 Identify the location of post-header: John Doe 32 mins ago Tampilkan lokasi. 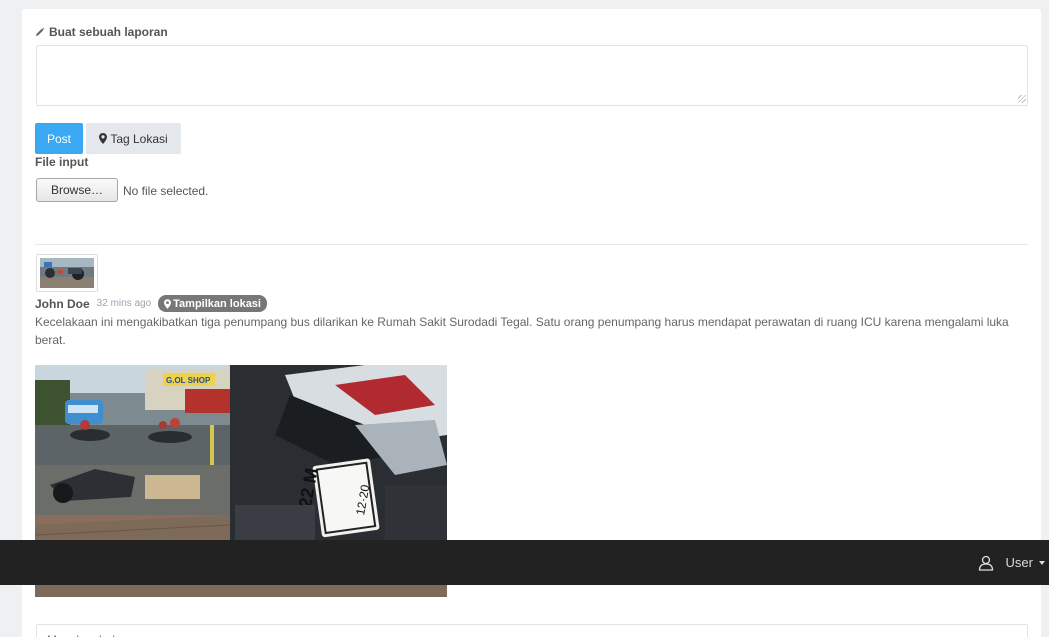
(151, 303).